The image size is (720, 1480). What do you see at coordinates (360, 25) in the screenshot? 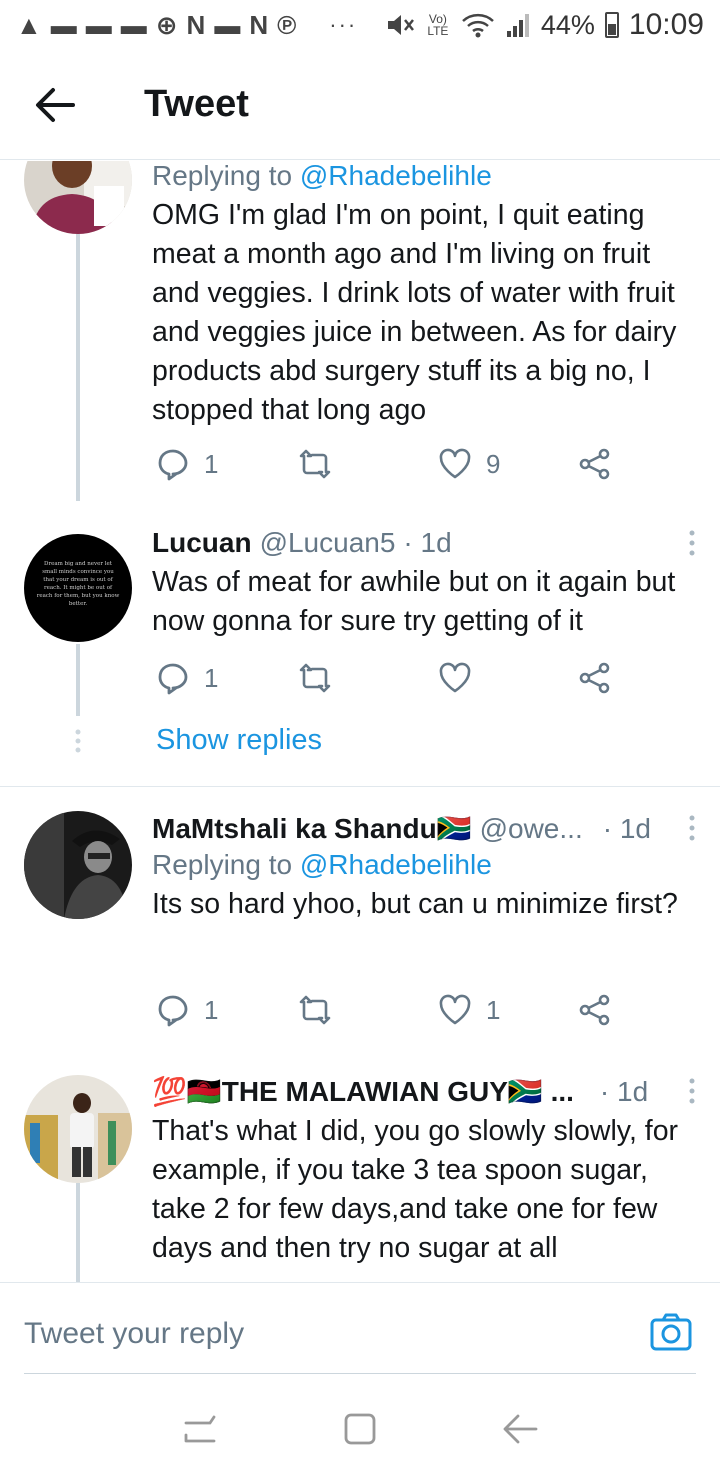
I see `status-bar: ▲ ▬ ▬ ▬ ⊕ N ▬ N ℗ ··· Vo) LTE 44% 10:09` at bounding box center [360, 25].